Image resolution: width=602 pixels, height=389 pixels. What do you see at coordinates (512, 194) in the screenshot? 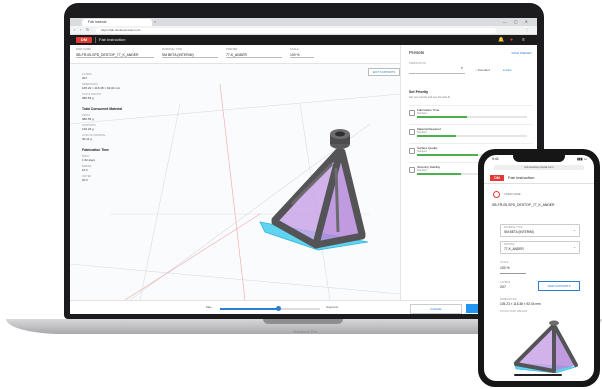
I see `user-label: USER NAME` at bounding box center [512, 194].